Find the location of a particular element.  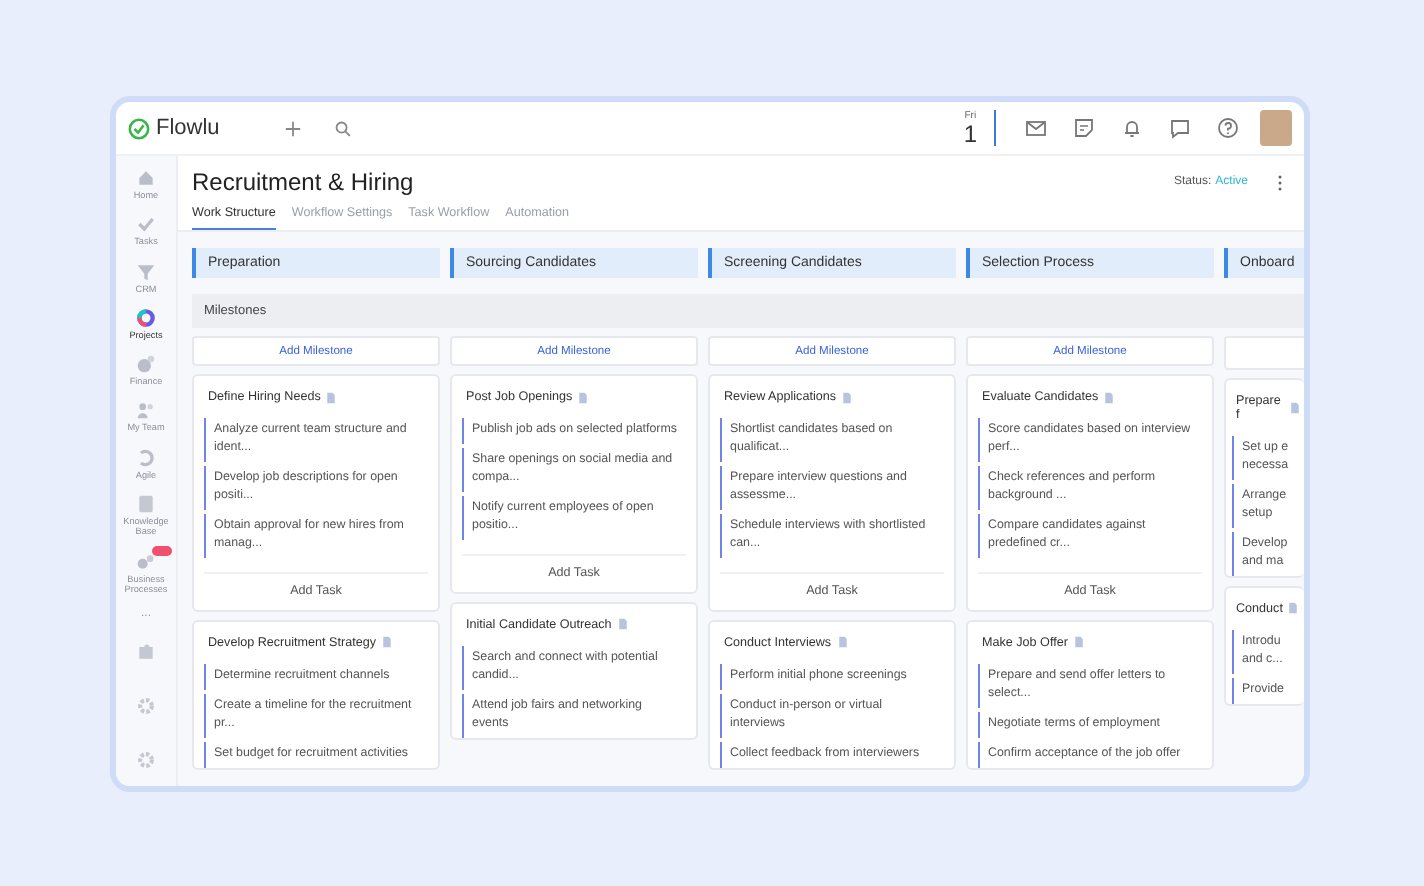

funnel-icon is located at coordinates (146, 271).